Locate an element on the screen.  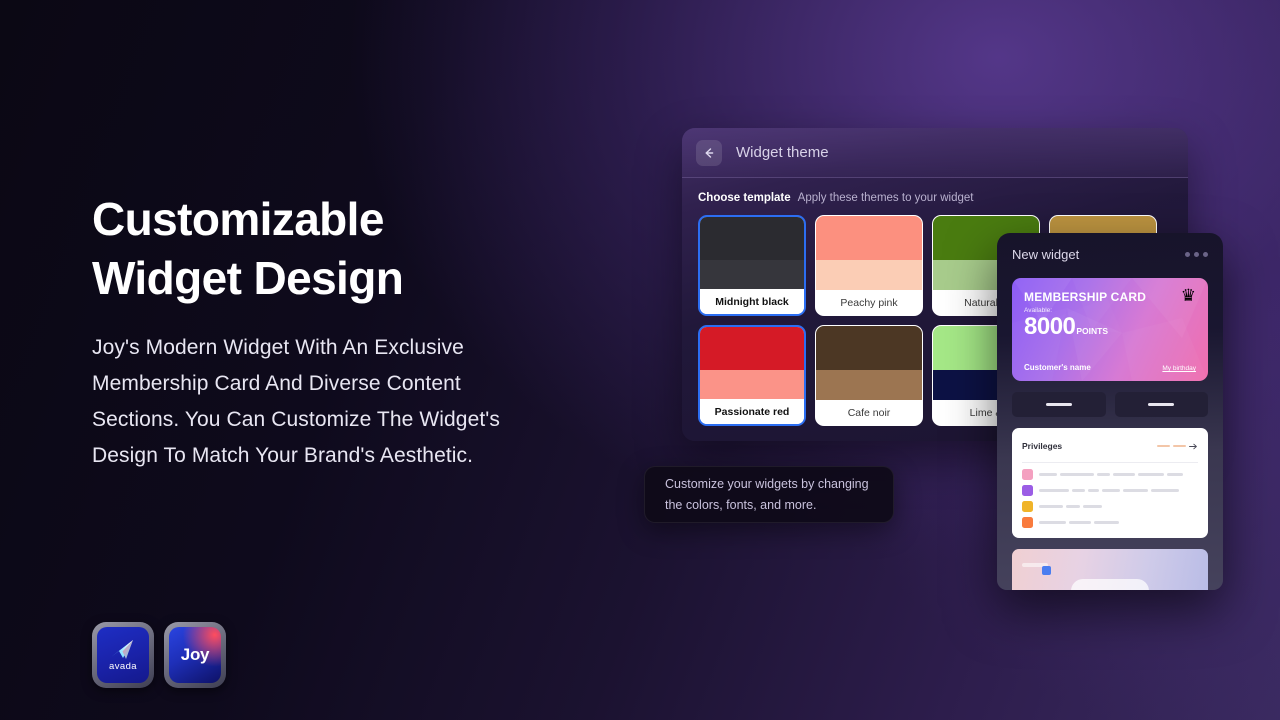
logo-avada-label: avada is located at coordinates (123, 666).